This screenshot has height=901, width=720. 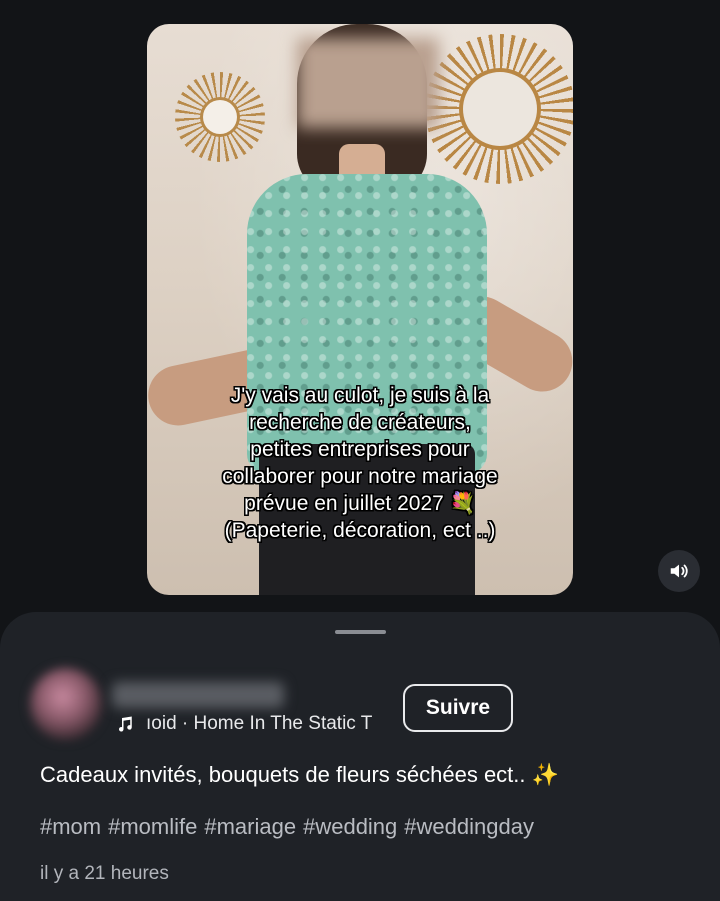 I want to click on hashtag-link: #momlife, so click(x=152, y=827).